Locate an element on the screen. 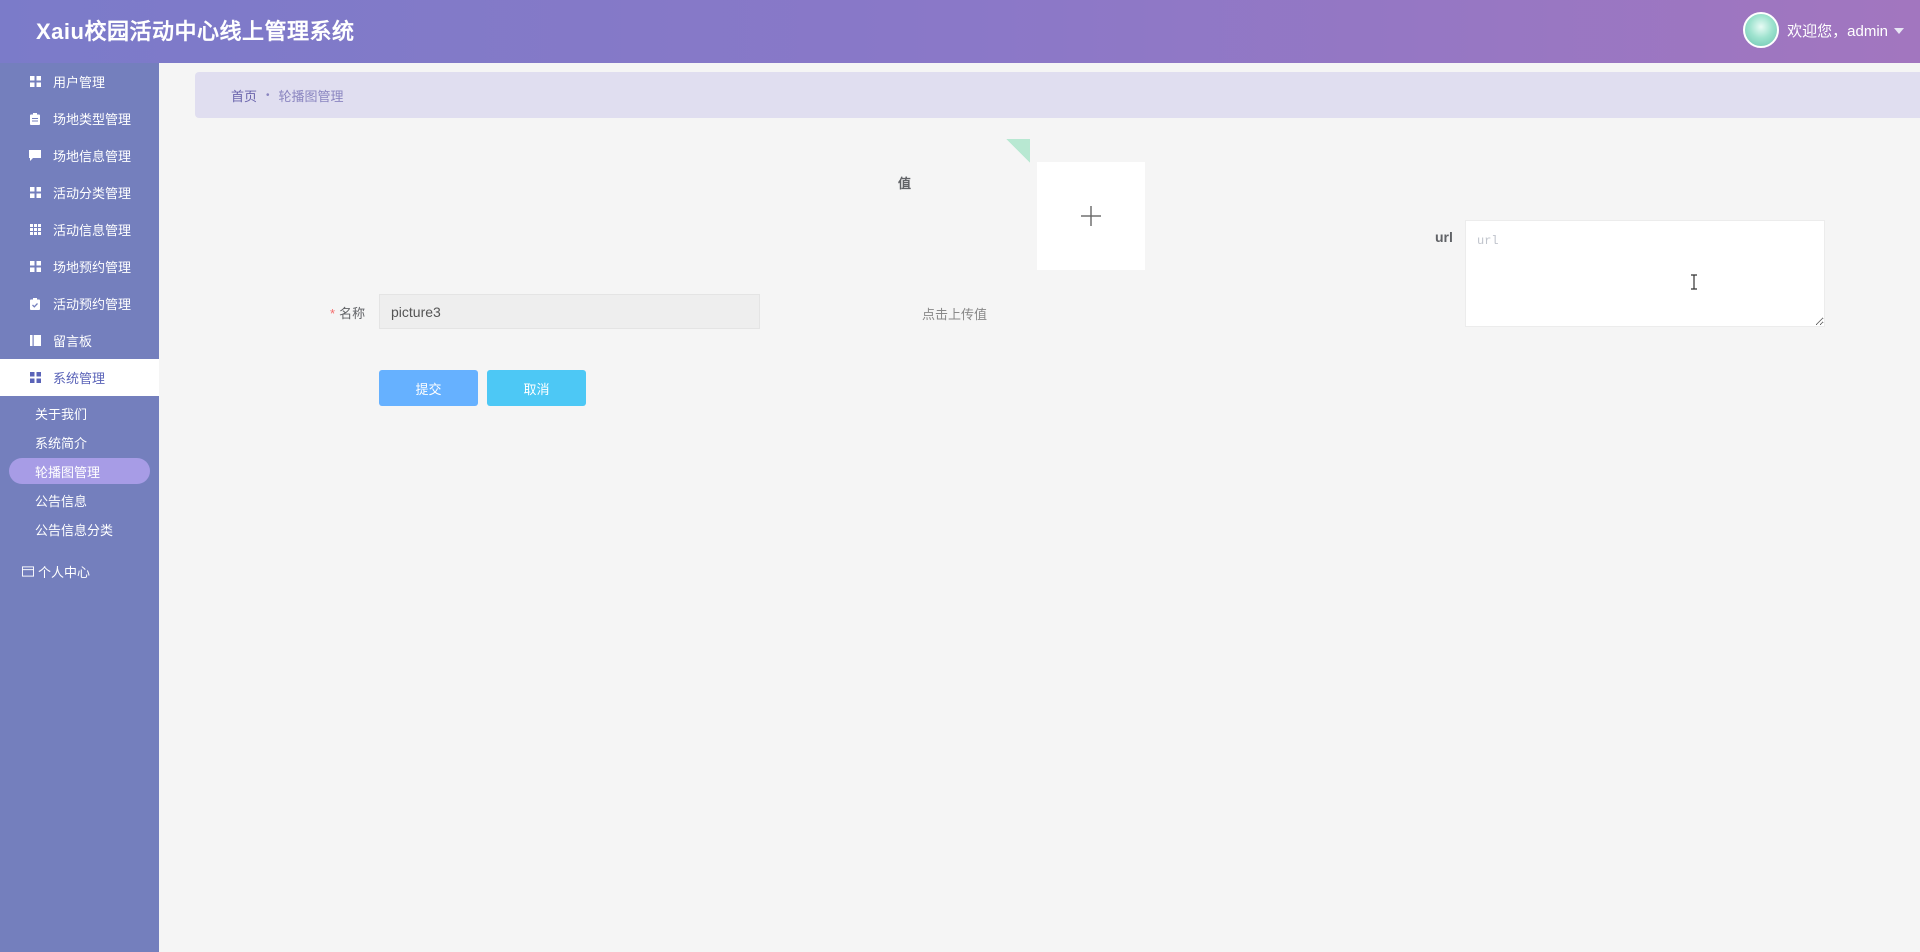  sidebar-item-system-management: 系统管理 is located at coordinates (79, 377).